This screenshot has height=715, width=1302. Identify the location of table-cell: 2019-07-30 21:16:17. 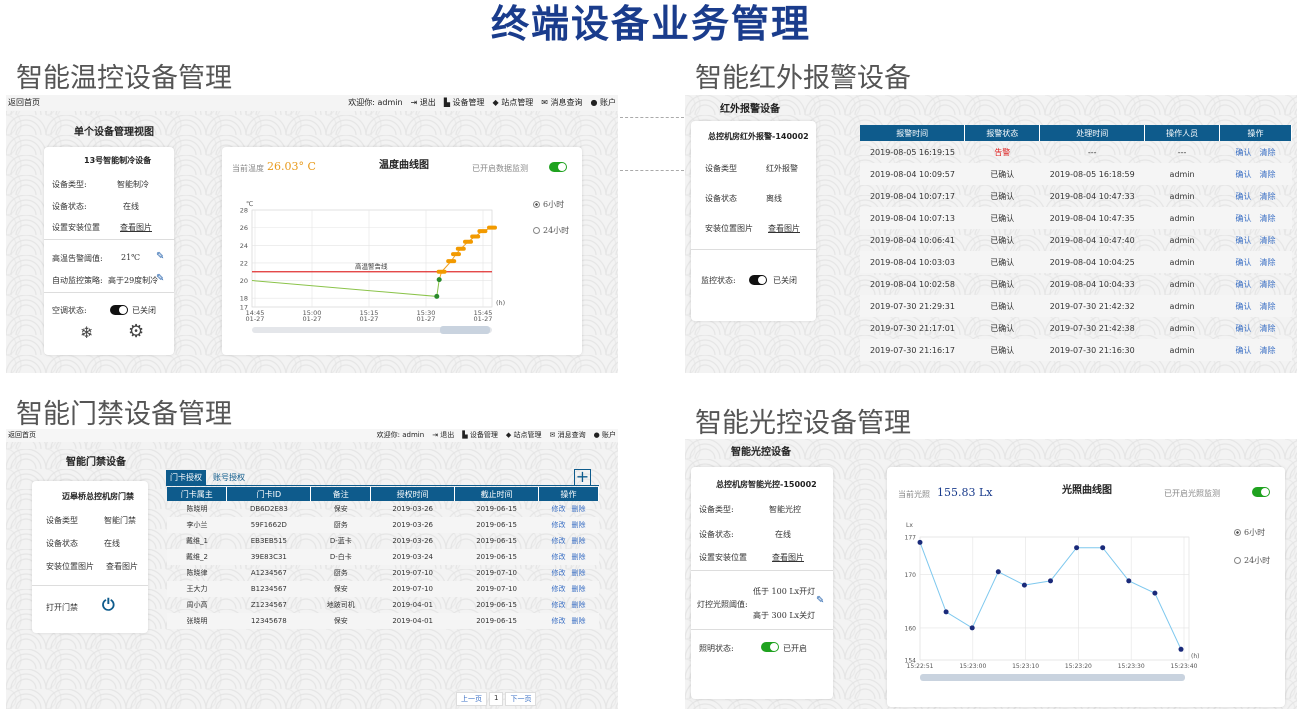
(912, 350).